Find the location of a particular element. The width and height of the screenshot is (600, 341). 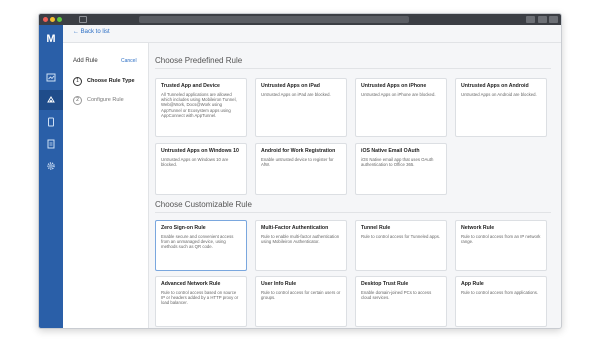

sidebar-item-devices is located at coordinates (51, 122).